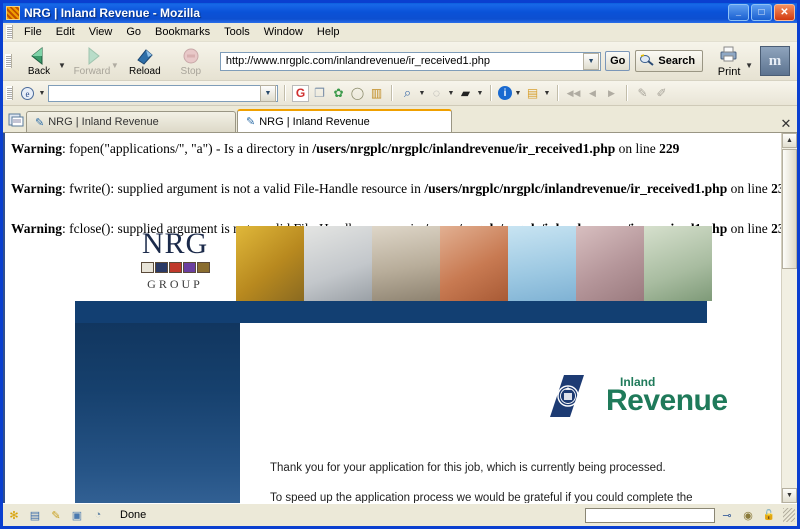 Image resolution: width=800 pixels, height=529 pixels. What do you see at coordinates (14, 515) in the screenshot?
I see `page-load-icon: ✻` at bounding box center [14, 515].